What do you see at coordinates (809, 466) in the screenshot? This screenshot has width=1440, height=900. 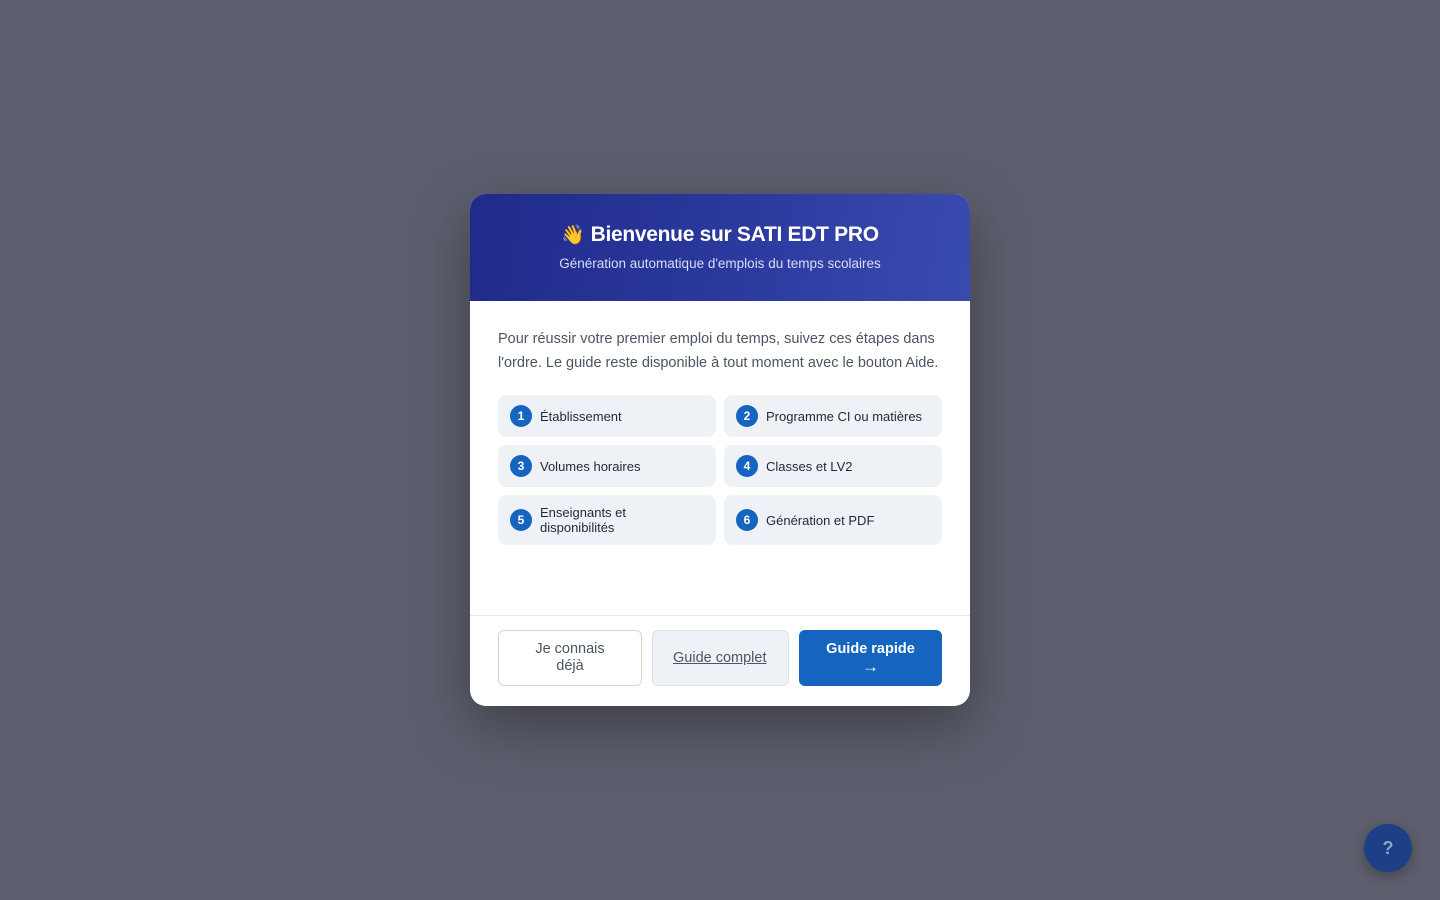 I see `step-label: Classes et LV2` at bounding box center [809, 466].